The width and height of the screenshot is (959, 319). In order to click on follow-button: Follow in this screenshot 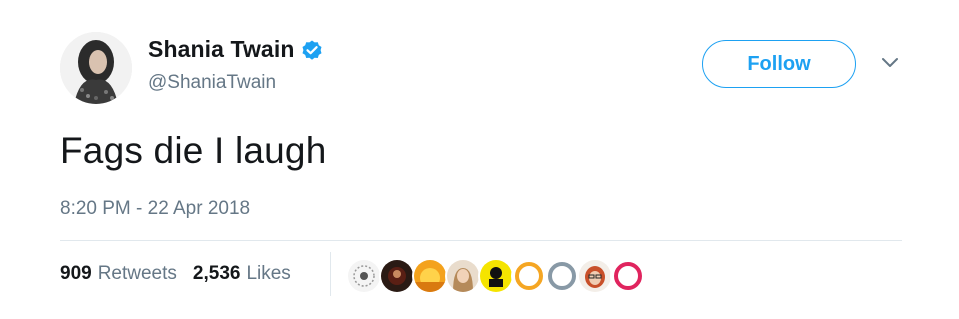, I will do `click(779, 64)`.